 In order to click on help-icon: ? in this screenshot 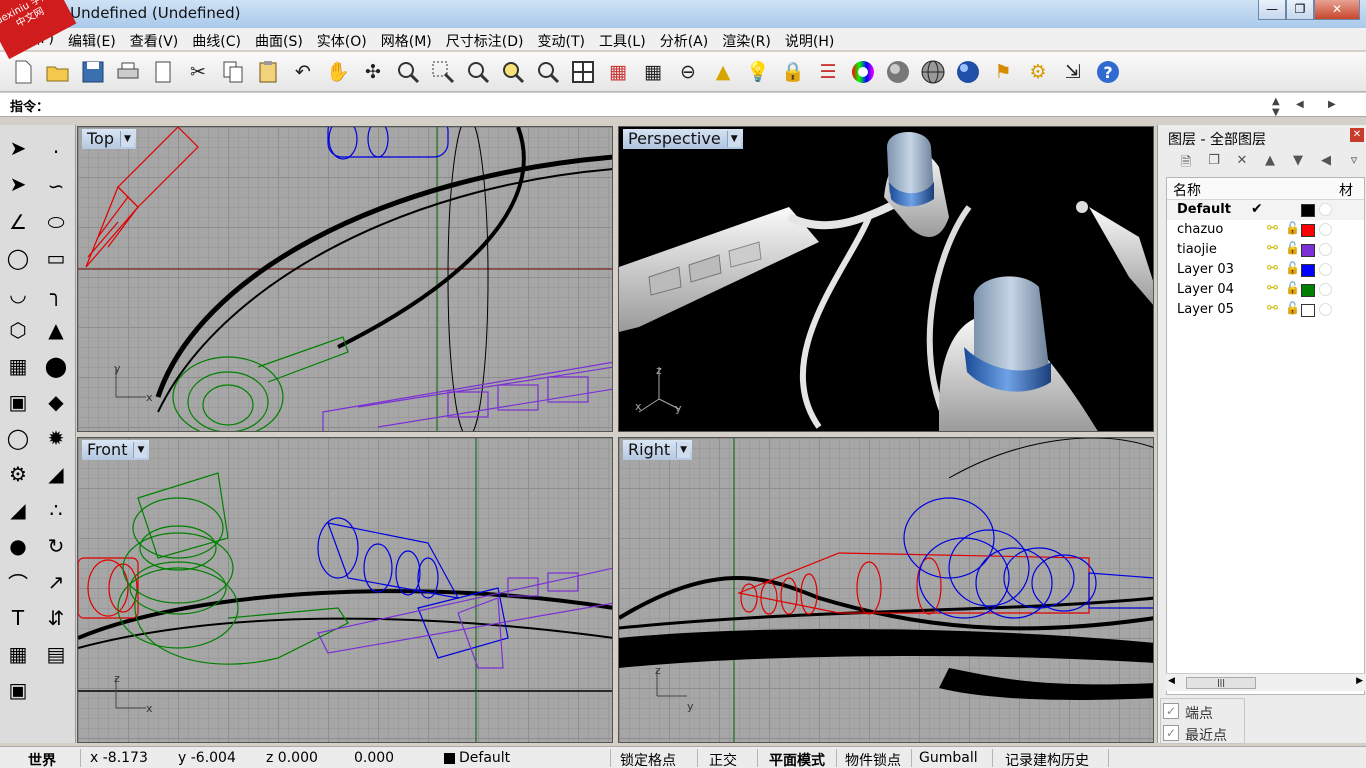, I will do `click(1108, 72)`.